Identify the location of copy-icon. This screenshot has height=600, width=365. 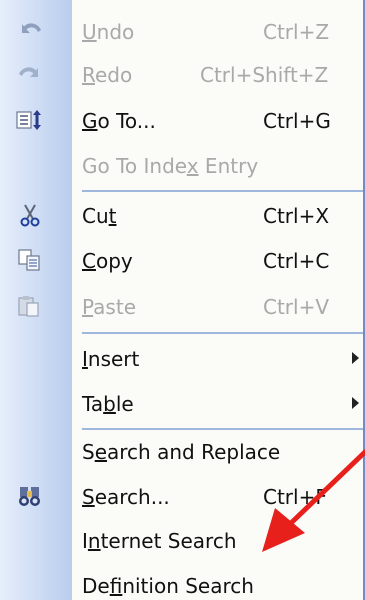
(30, 260).